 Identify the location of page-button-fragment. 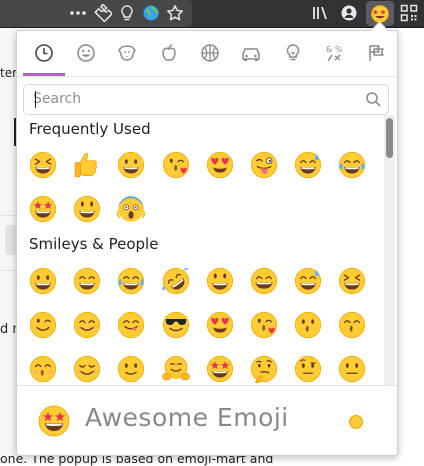
(10, 240).